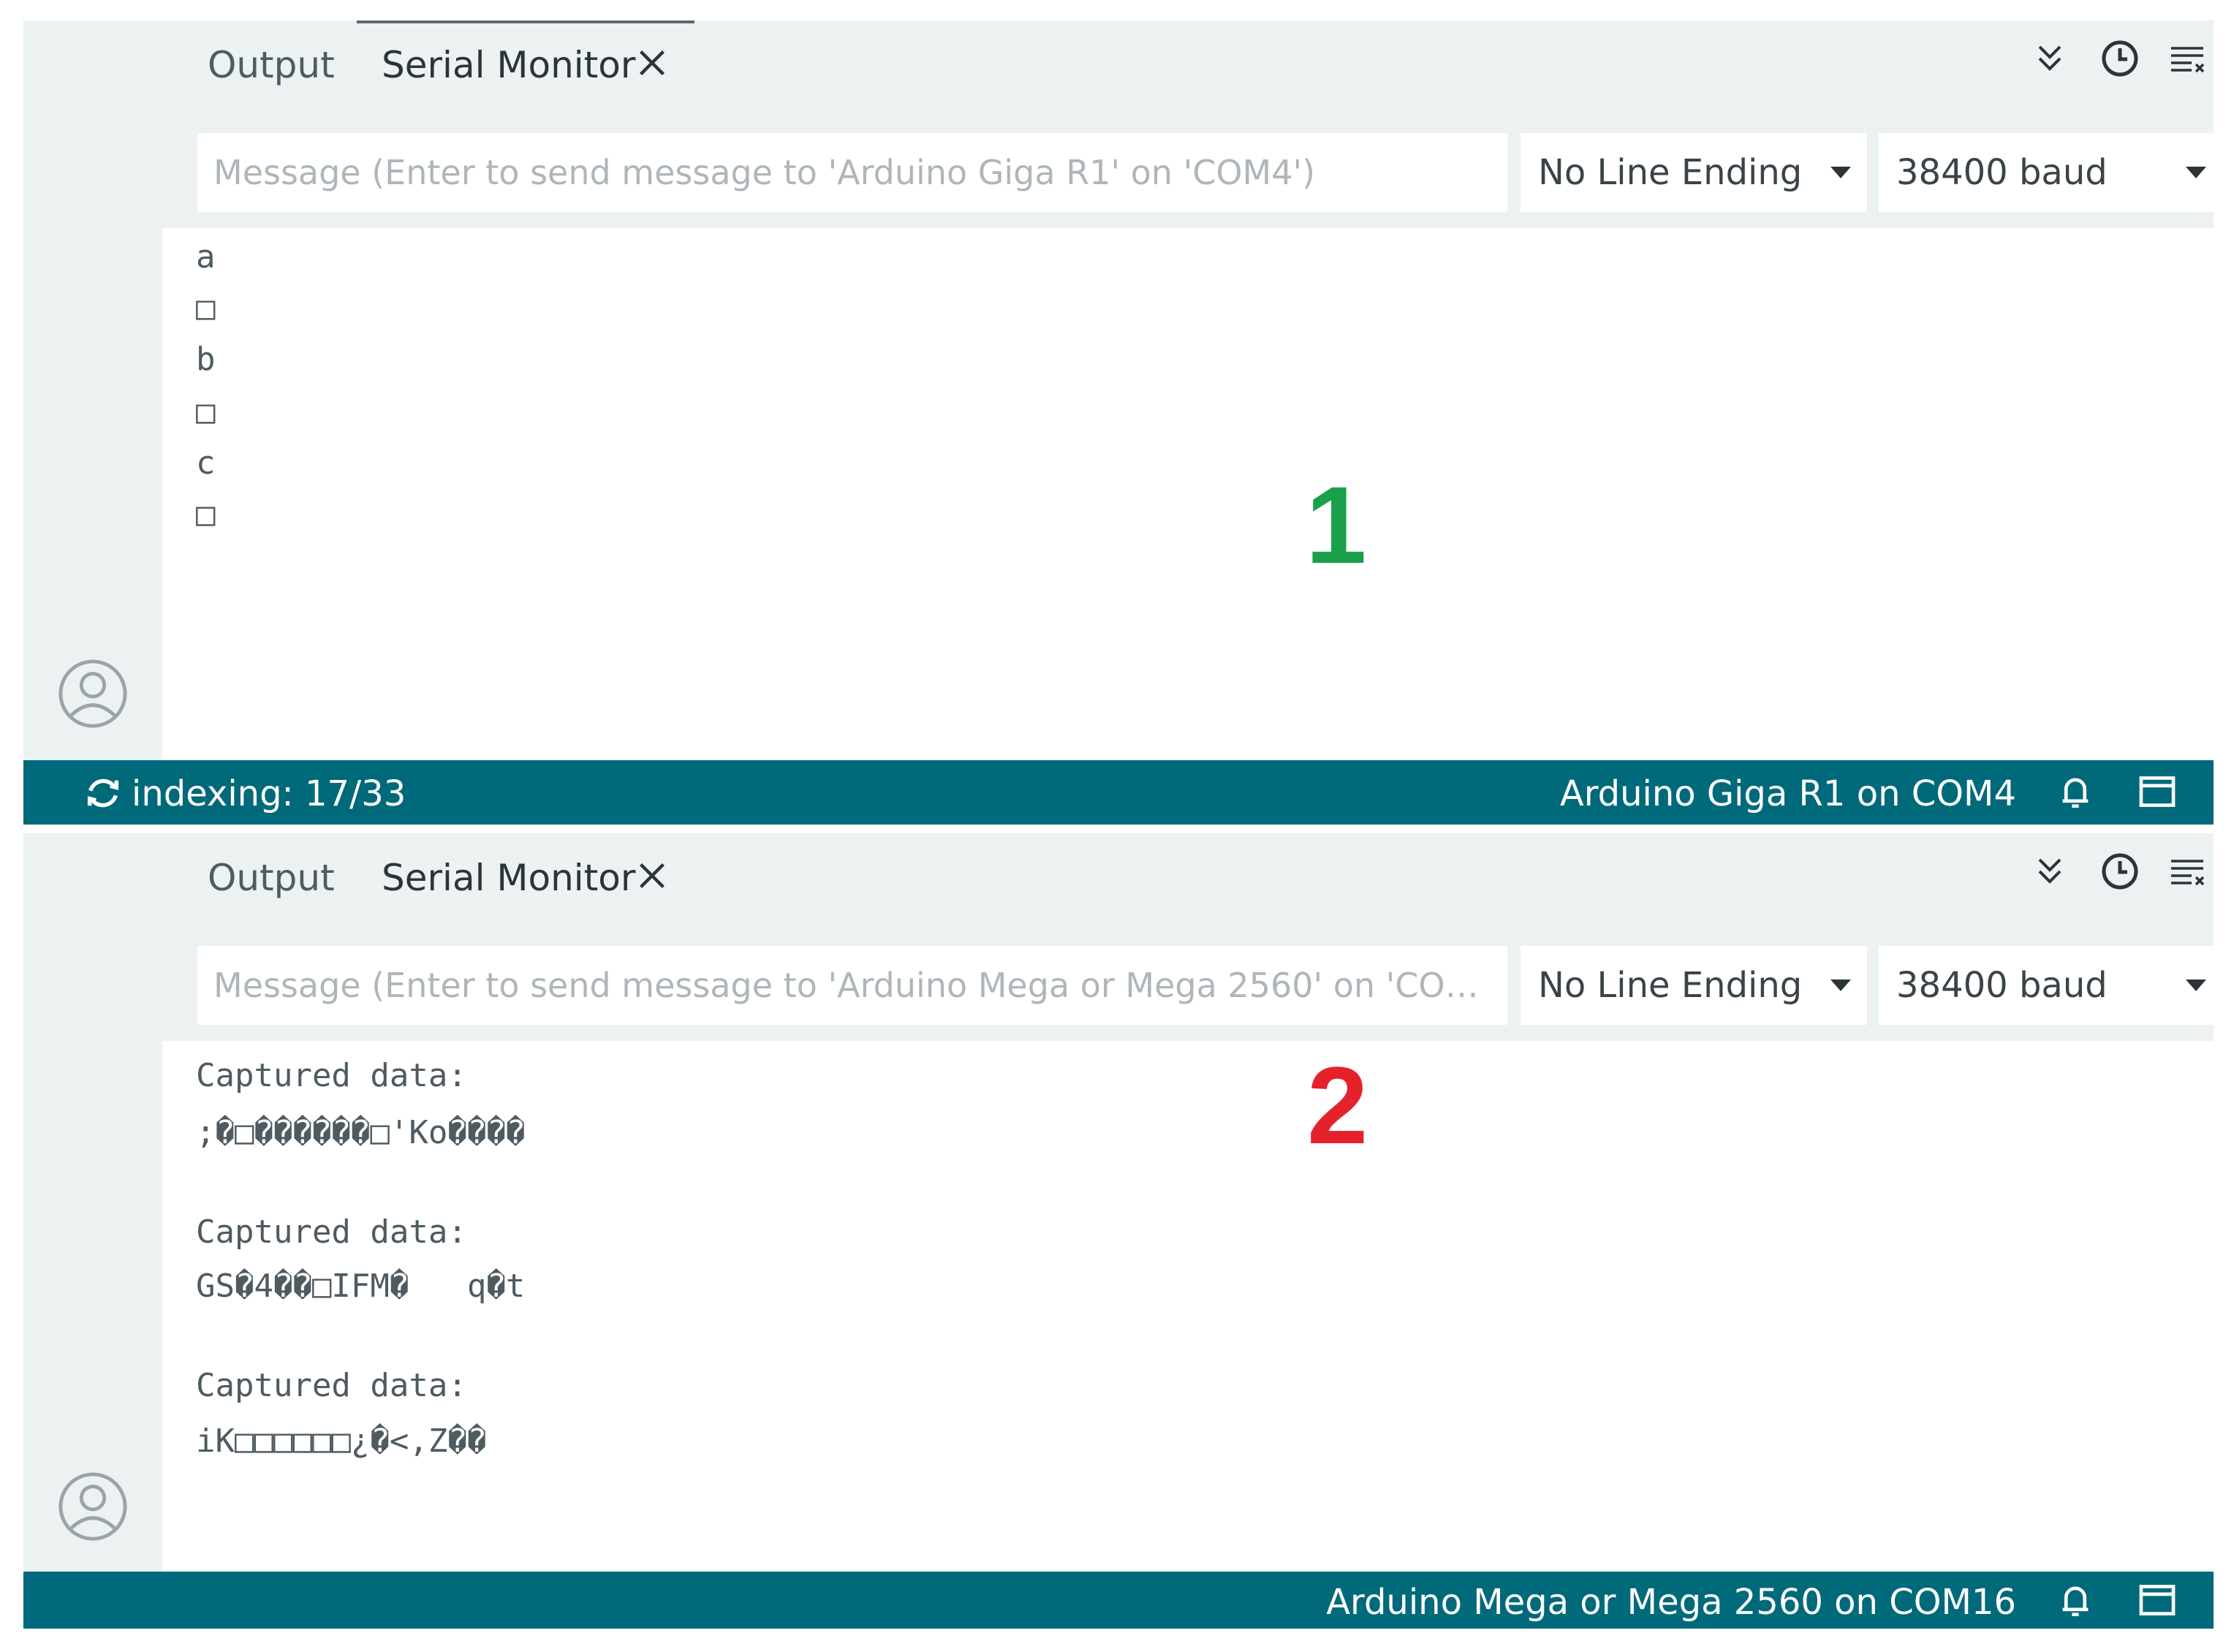  What do you see at coordinates (269, 793) in the screenshot?
I see `indexing-status: indexing: 17/33` at bounding box center [269, 793].